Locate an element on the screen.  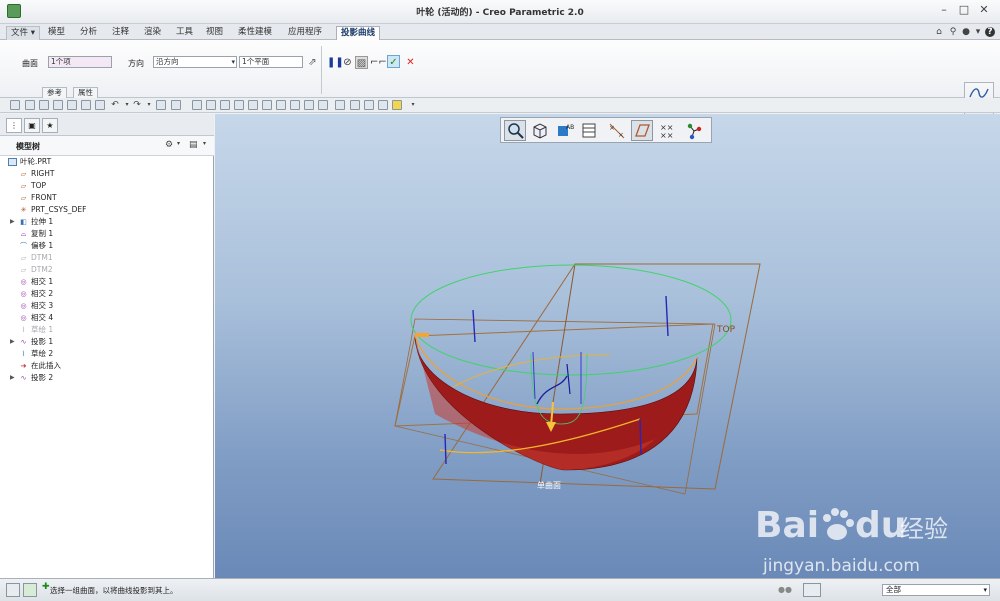
browser-toggle-icon is located at coordinates (30, 590).